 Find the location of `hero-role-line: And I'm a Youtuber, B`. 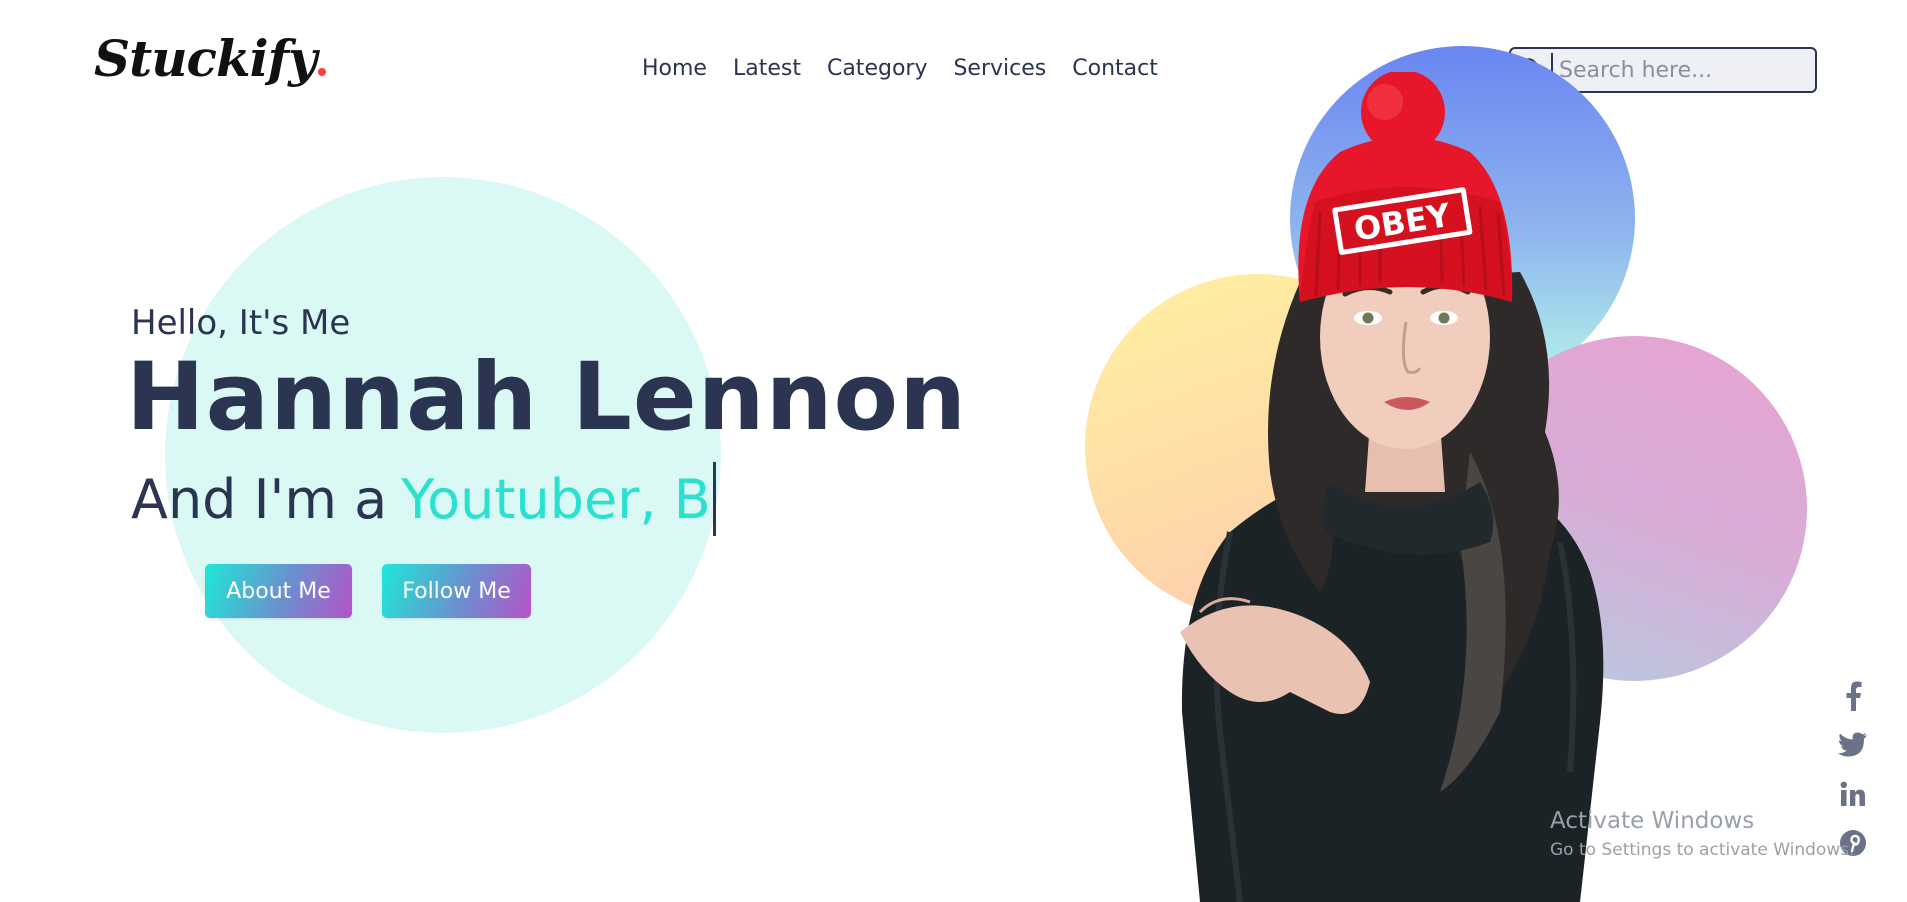

hero-role-line: And I'm a Youtuber, B is located at coordinates (423, 499).